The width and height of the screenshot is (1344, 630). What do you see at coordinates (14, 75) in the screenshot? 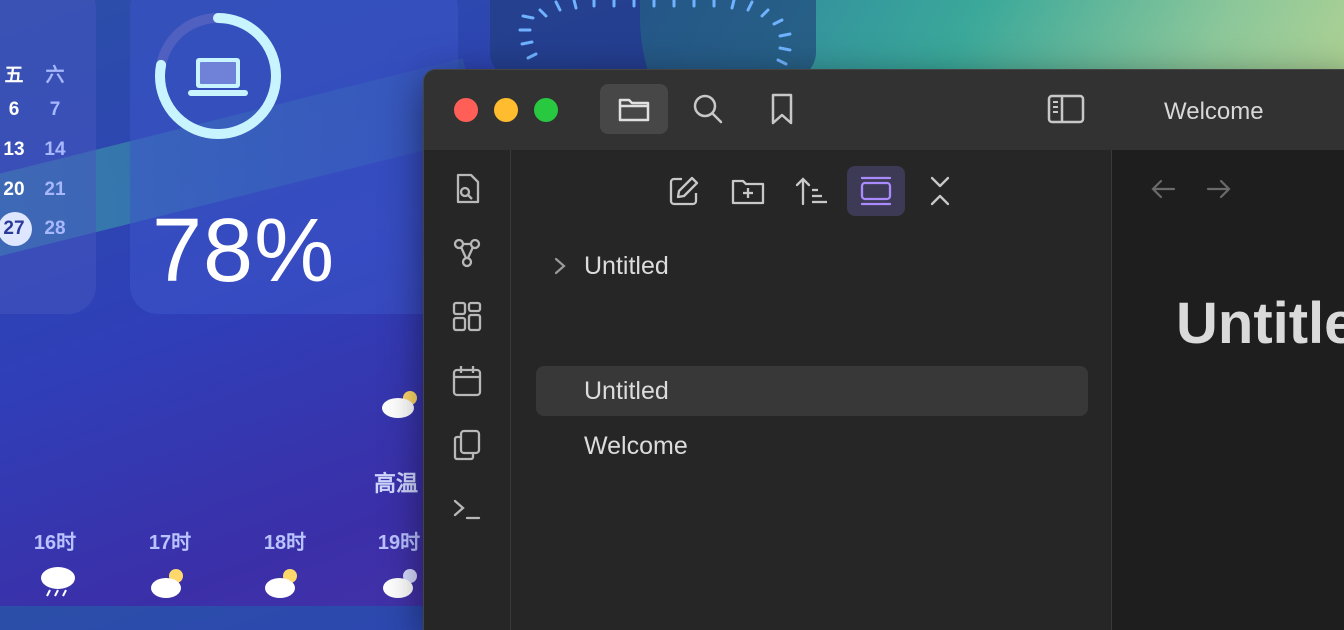
I see `calendar-weekday-fri: 五` at bounding box center [14, 75].